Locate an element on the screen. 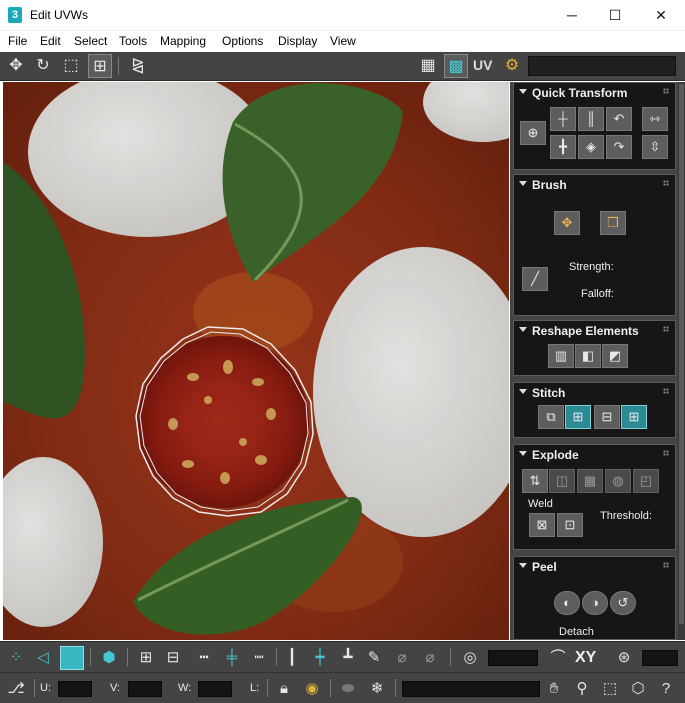  reset-peel-icon: ↺ is located at coordinates (623, 603).